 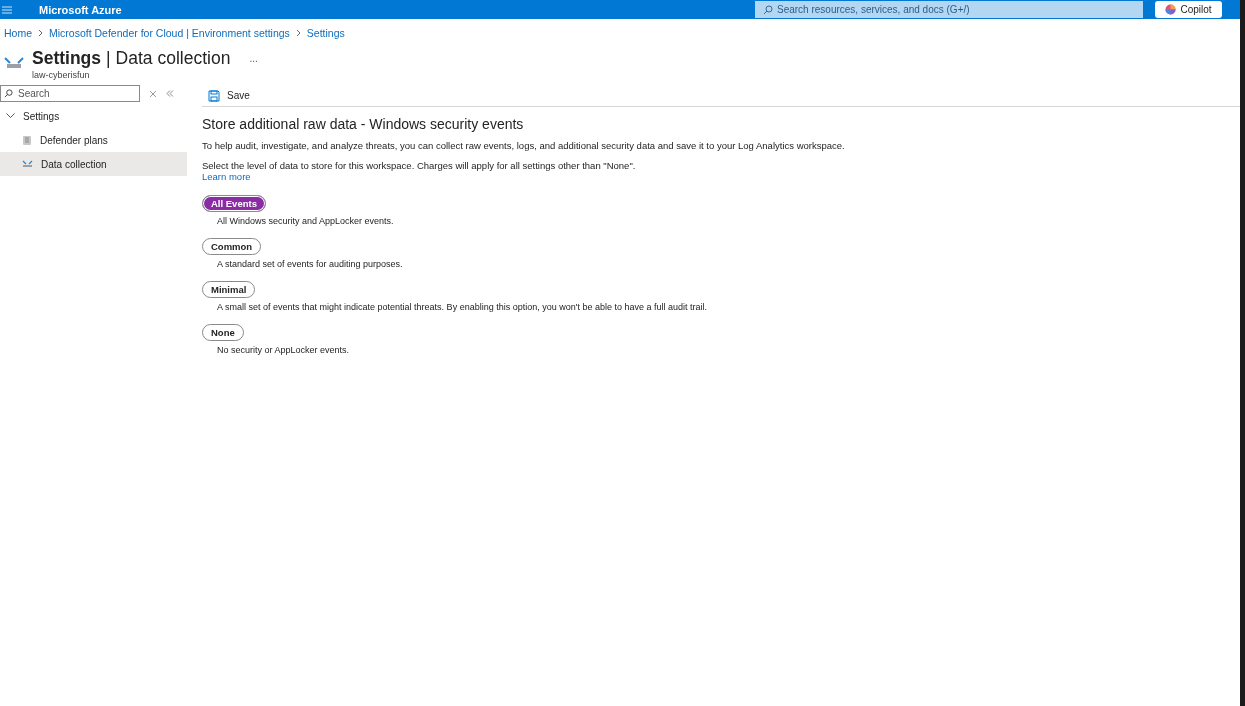 I want to click on level-option-button: None, so click(x=223, y=332).